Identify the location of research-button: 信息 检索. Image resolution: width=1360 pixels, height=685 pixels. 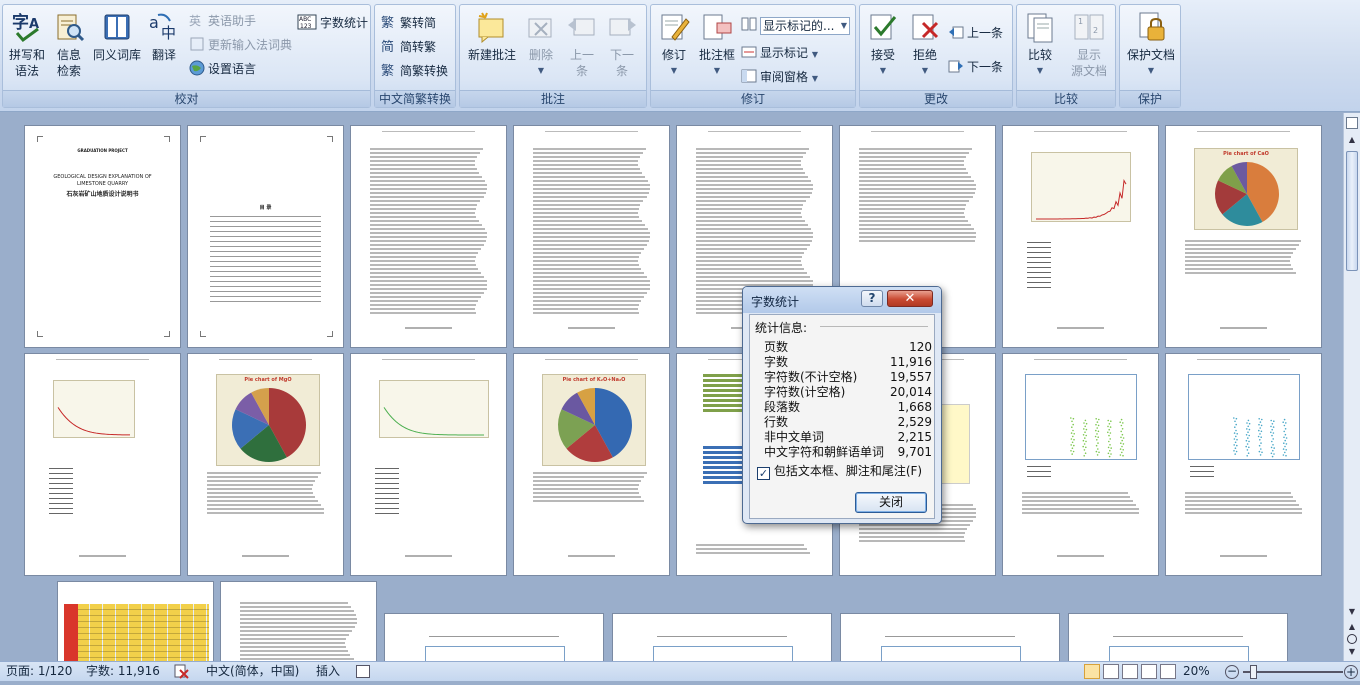
(69, 44).